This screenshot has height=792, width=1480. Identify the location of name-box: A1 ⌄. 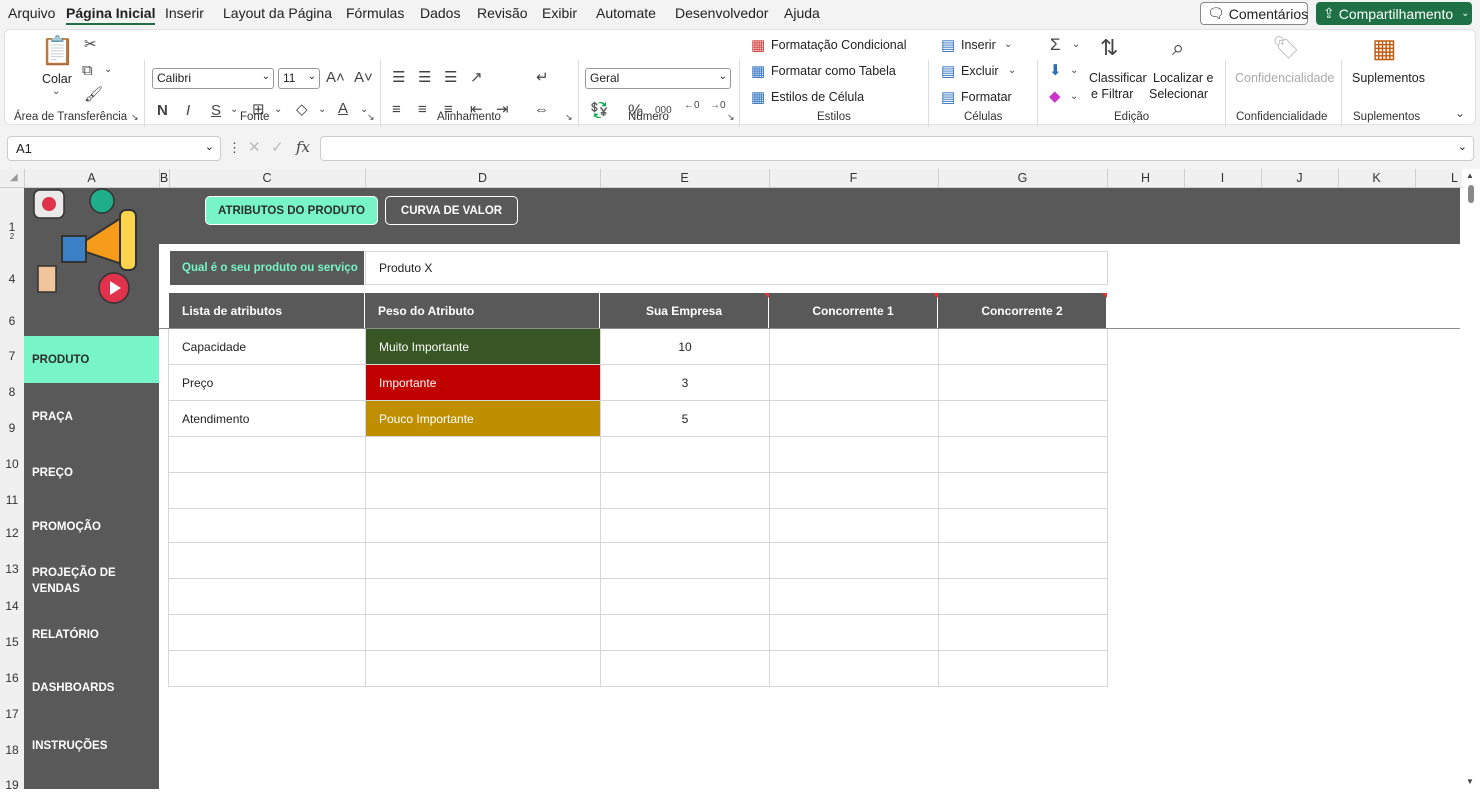
(114, 148).